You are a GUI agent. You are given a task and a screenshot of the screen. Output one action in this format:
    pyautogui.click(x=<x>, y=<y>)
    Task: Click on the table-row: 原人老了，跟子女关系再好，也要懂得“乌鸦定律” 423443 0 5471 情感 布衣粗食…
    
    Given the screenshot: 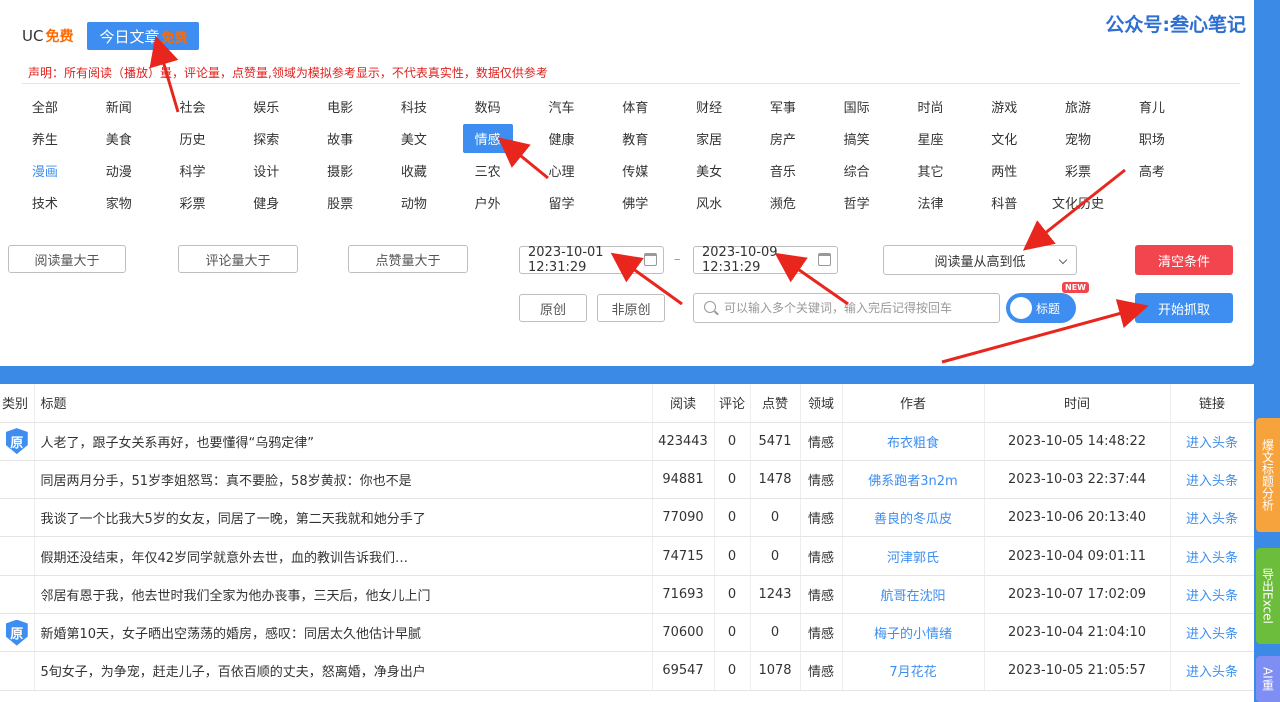 What is the action you would take?
    pyautogui.click(x=627, y=441)
    